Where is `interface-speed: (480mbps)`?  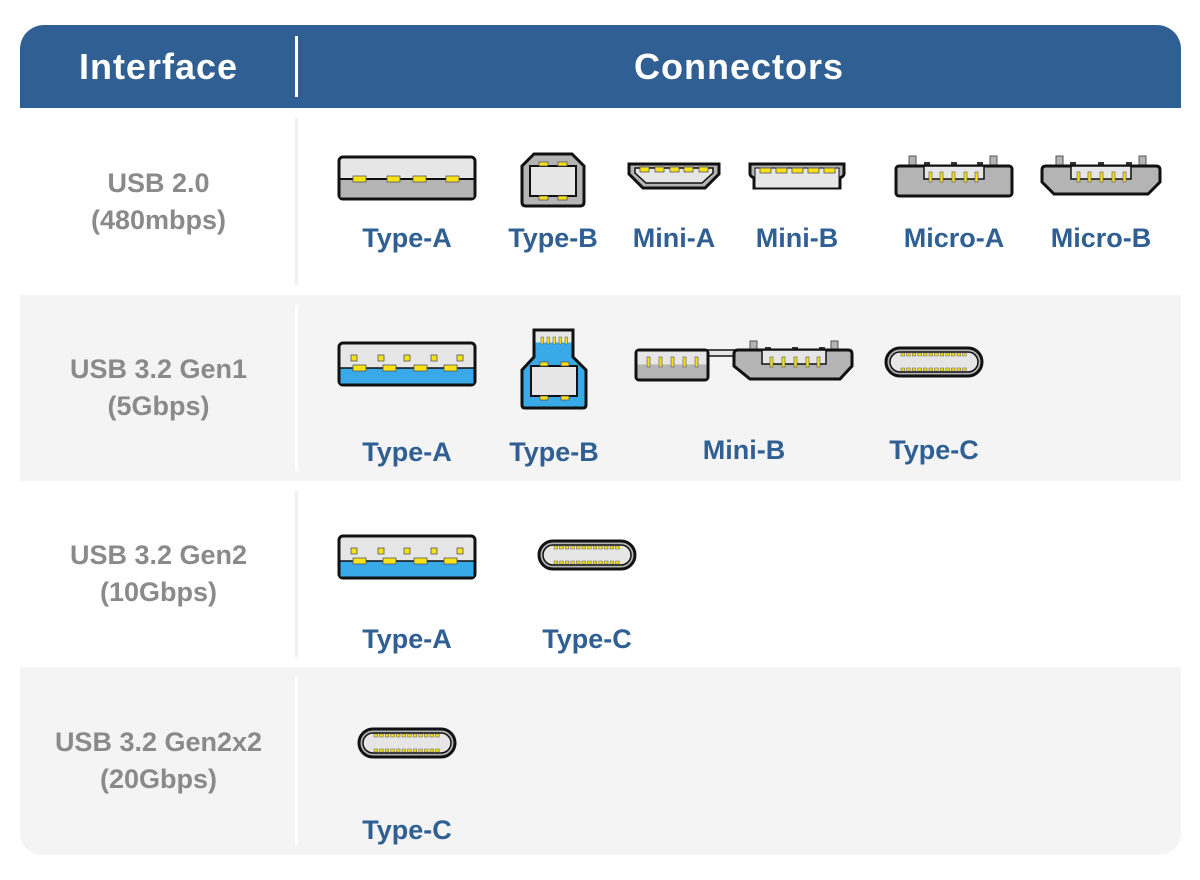
interface-speed: (480mbps) is located at coordinates (158, 219).